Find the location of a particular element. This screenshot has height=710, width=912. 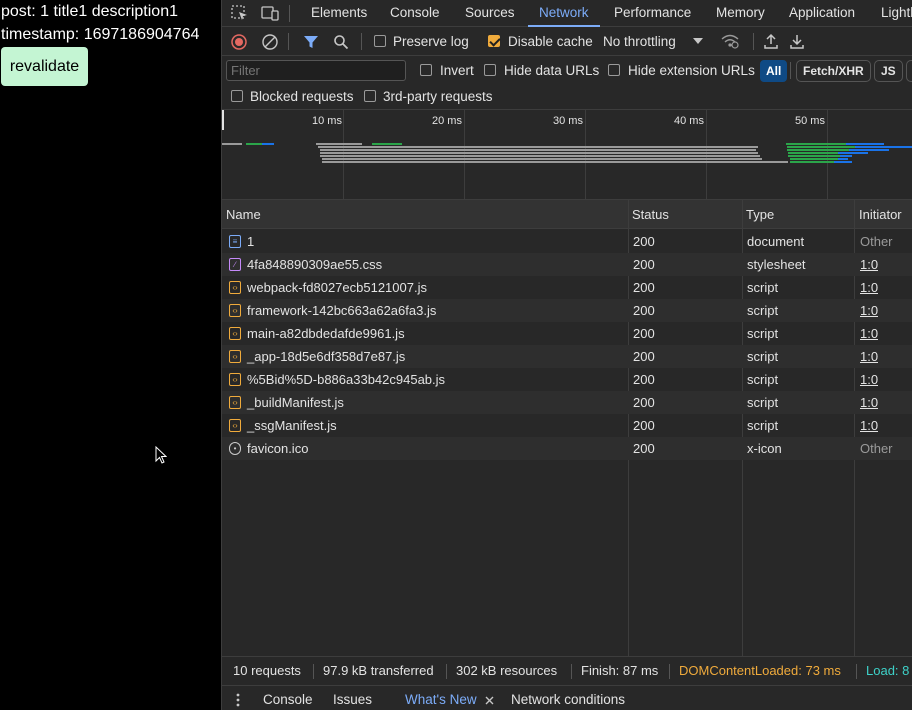

drawer-menu-icon is located at coordinates (238, 700).